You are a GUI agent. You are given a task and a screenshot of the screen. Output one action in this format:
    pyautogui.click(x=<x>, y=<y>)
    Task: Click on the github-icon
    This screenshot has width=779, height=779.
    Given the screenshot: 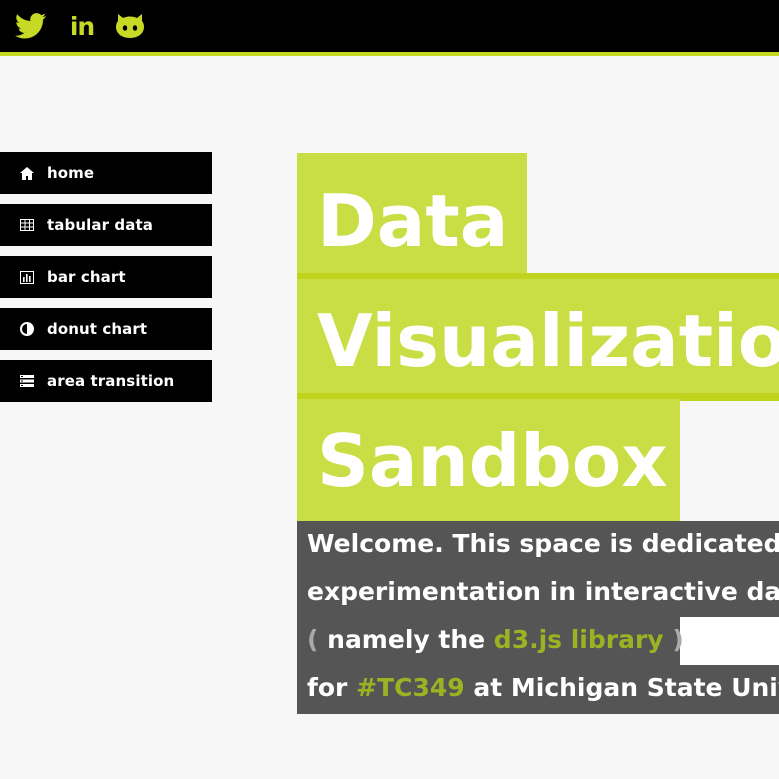 What is the action you would take?
    pyautogui.click(x=130, y=26)
    